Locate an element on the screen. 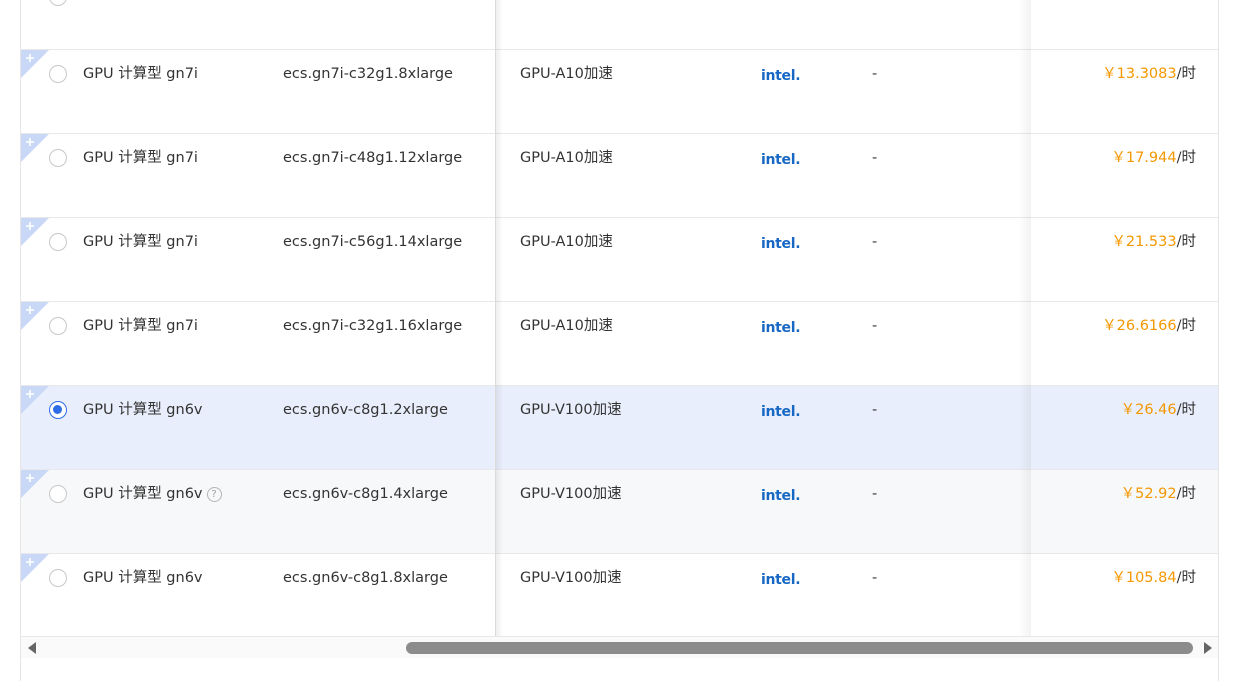  price-amount: ￥13.3083 is located at coordinates (1139, 74).